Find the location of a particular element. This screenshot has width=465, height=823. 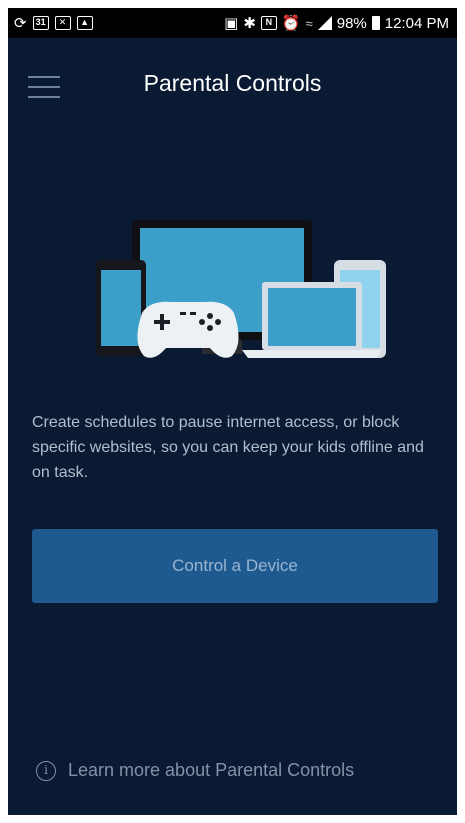

status-bar: ⟳ 31 ✕ ▲ ▣ ✱ N ⏰ ≈ 98% 12:04 PM is located at coordinates (232, 23).